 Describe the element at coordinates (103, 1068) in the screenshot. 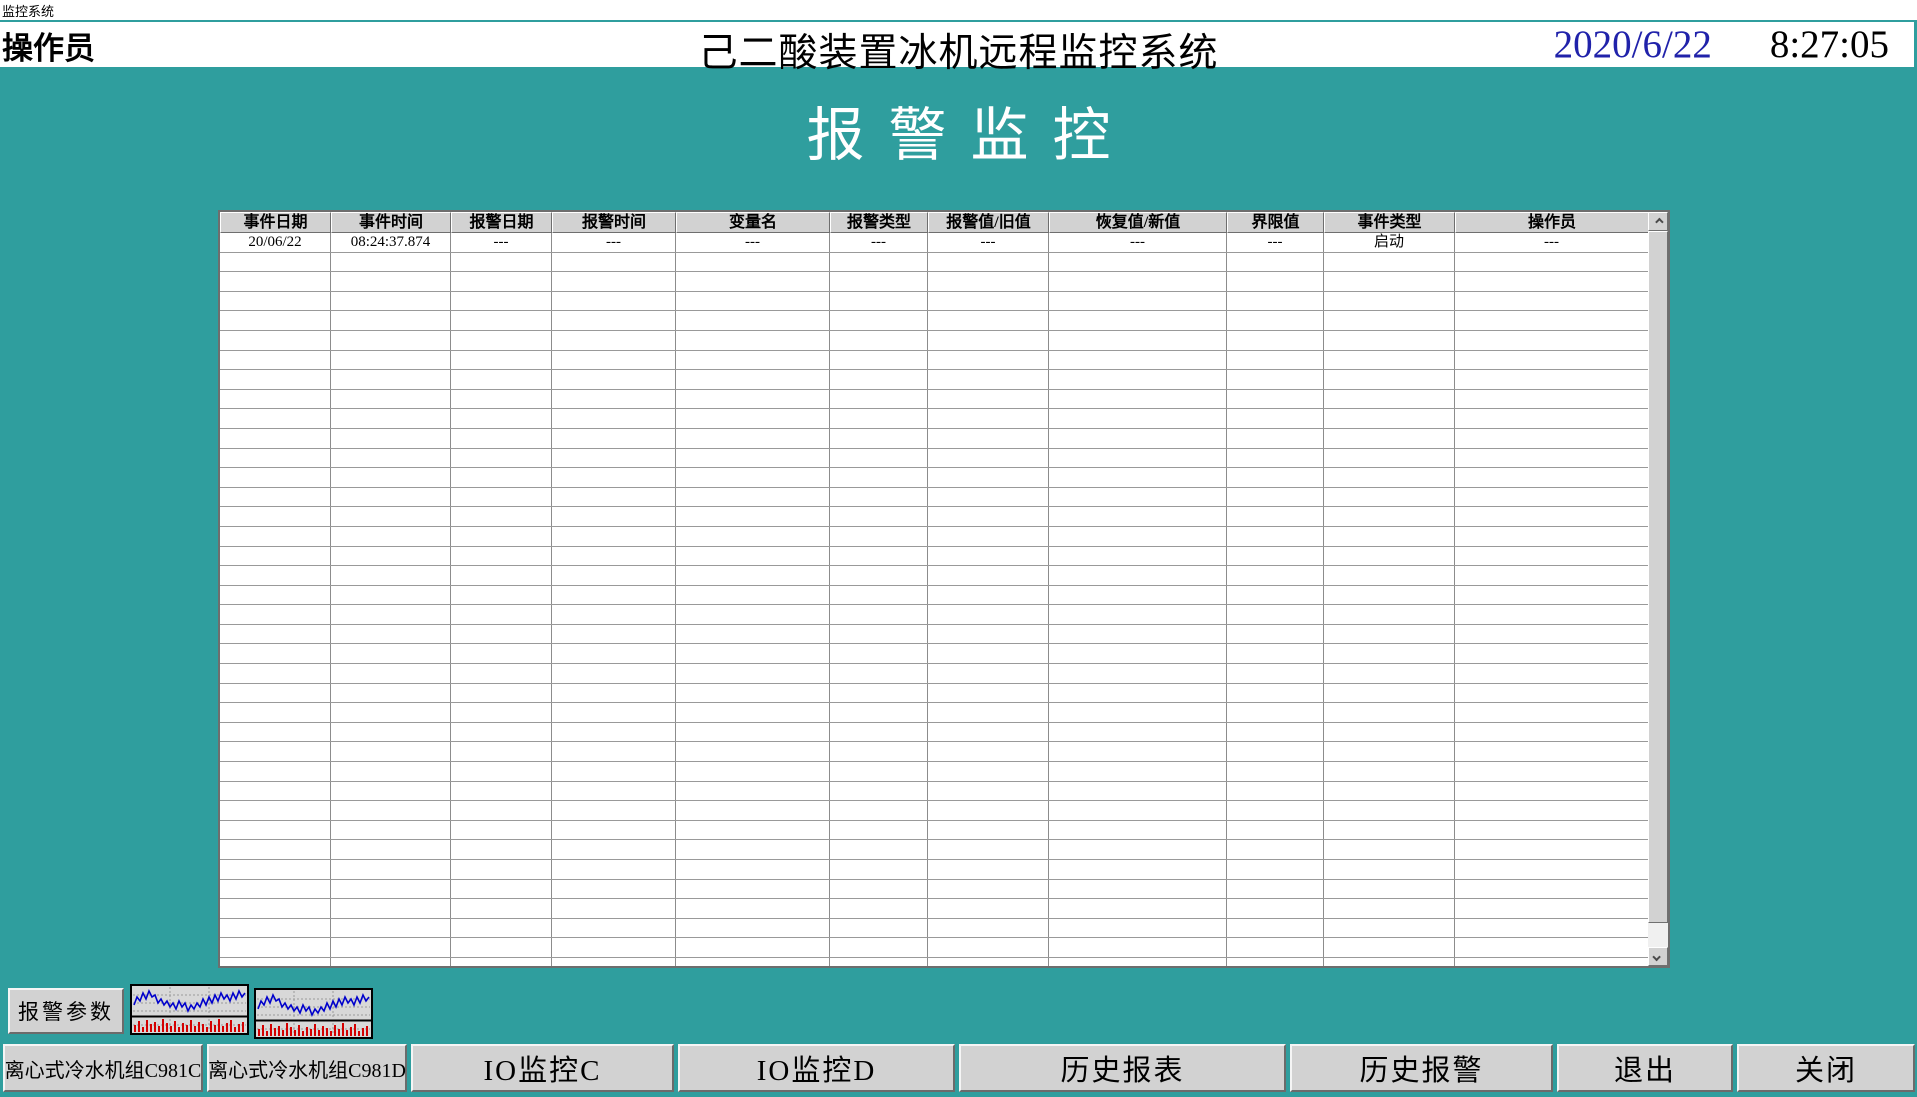

I see `nav-button-chiller-c981c: 离心式冷水机组C981C` at that location.